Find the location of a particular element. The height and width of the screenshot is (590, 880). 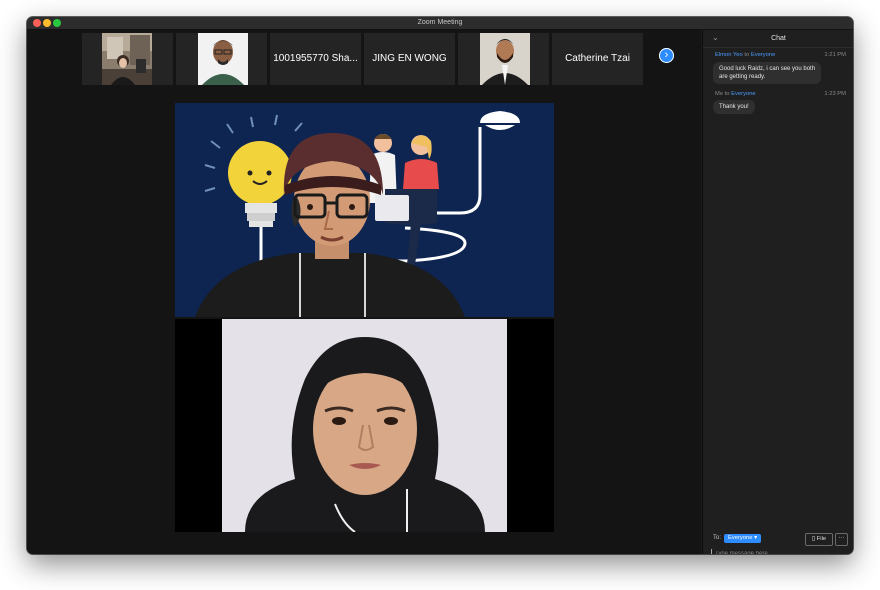

message-1-to-word: to is located at coordinates (747, 55).